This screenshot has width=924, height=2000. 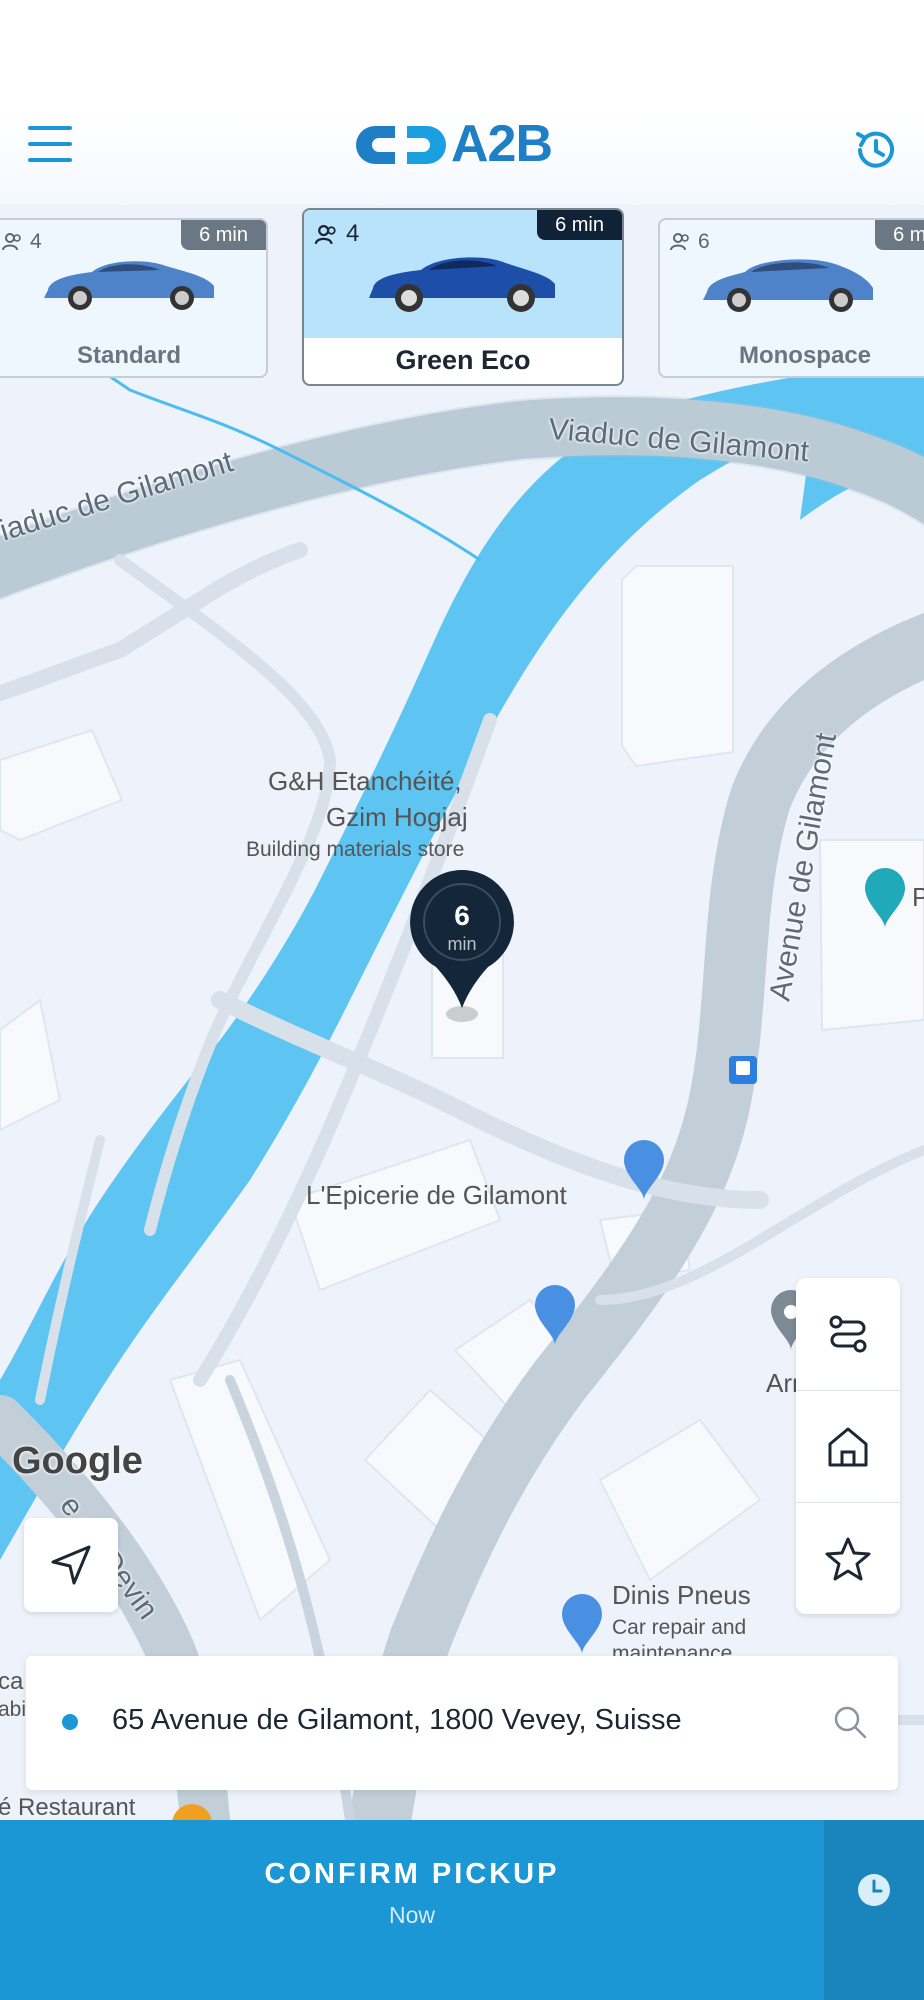 What do you see at coordinates (397, 817) in the screenshot?
I see `poi-gh-name-2: Gzim Hogjaj` at bounding box center [397, 817].